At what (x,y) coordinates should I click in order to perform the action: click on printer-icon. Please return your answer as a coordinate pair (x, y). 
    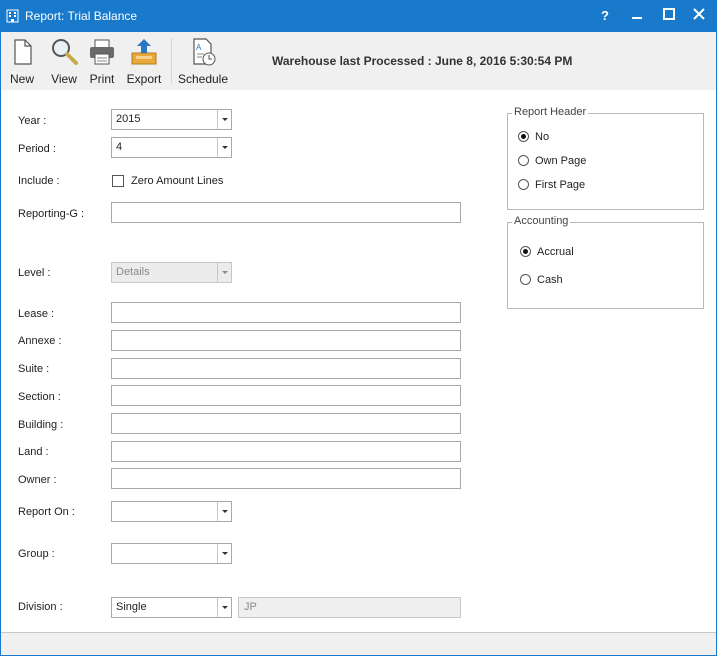
    Looking at the image, I should click on (102, 52).